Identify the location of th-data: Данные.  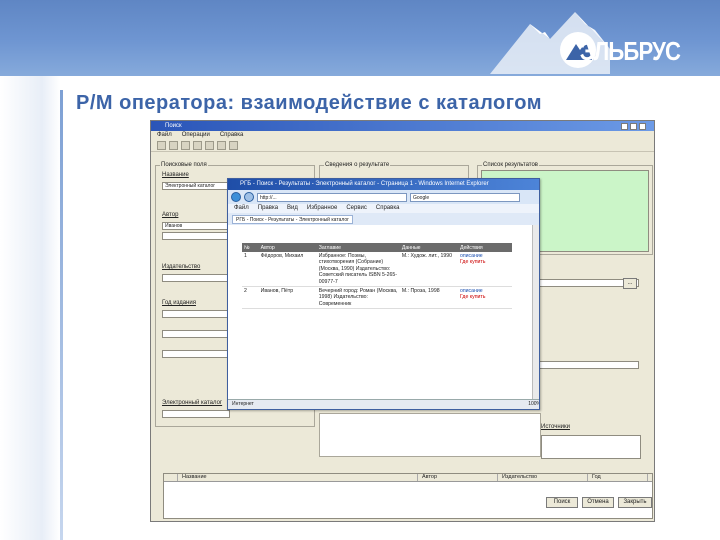
(428, 247).